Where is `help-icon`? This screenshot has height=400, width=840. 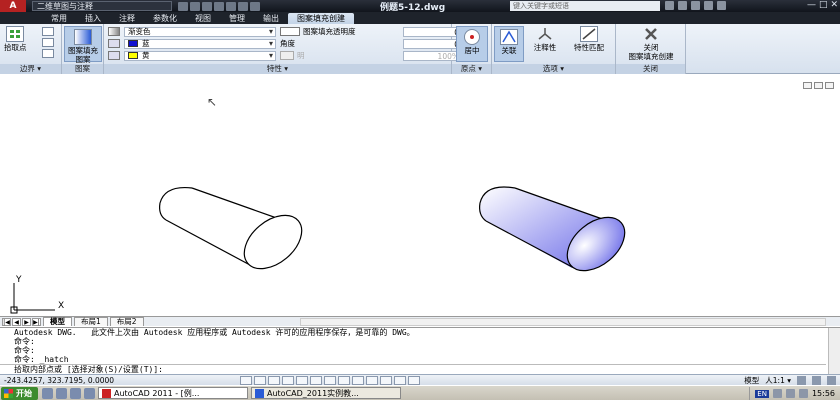
help-icon is located at coordinates (721, 5).